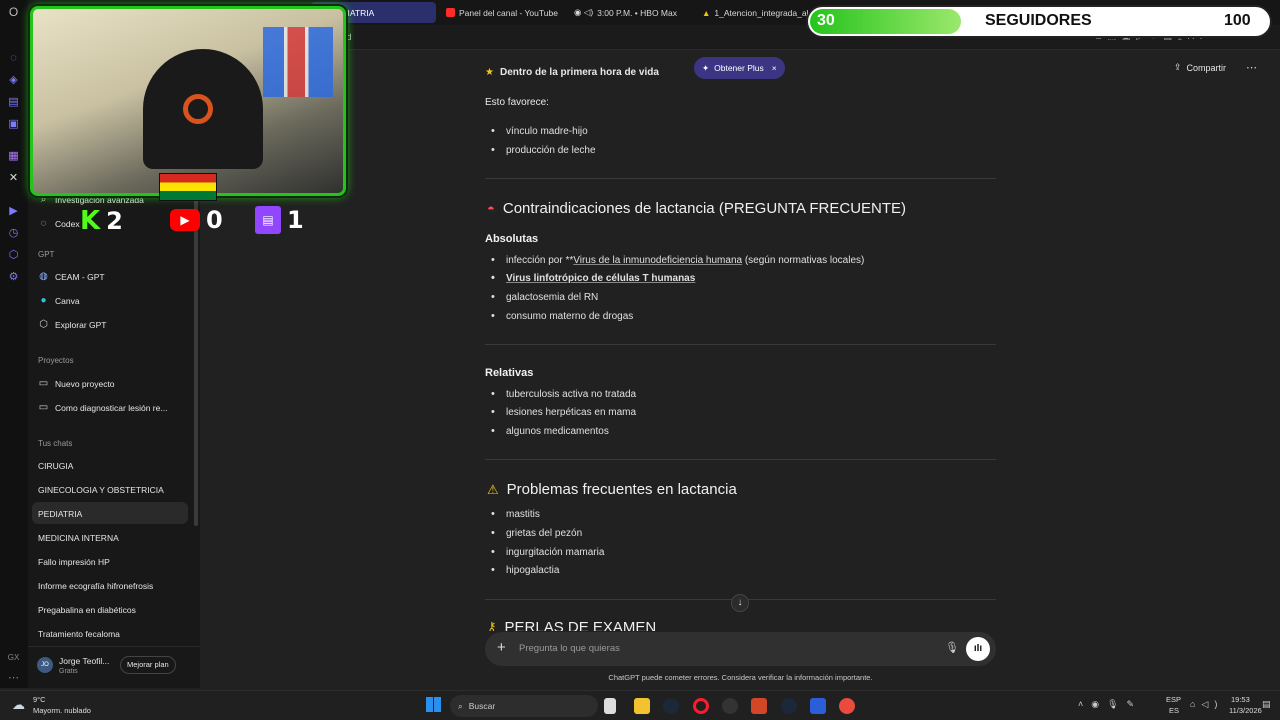  I want to click on problems-heading: ⚠ Problemas frecuentes en lactancia, so click(612, 489).